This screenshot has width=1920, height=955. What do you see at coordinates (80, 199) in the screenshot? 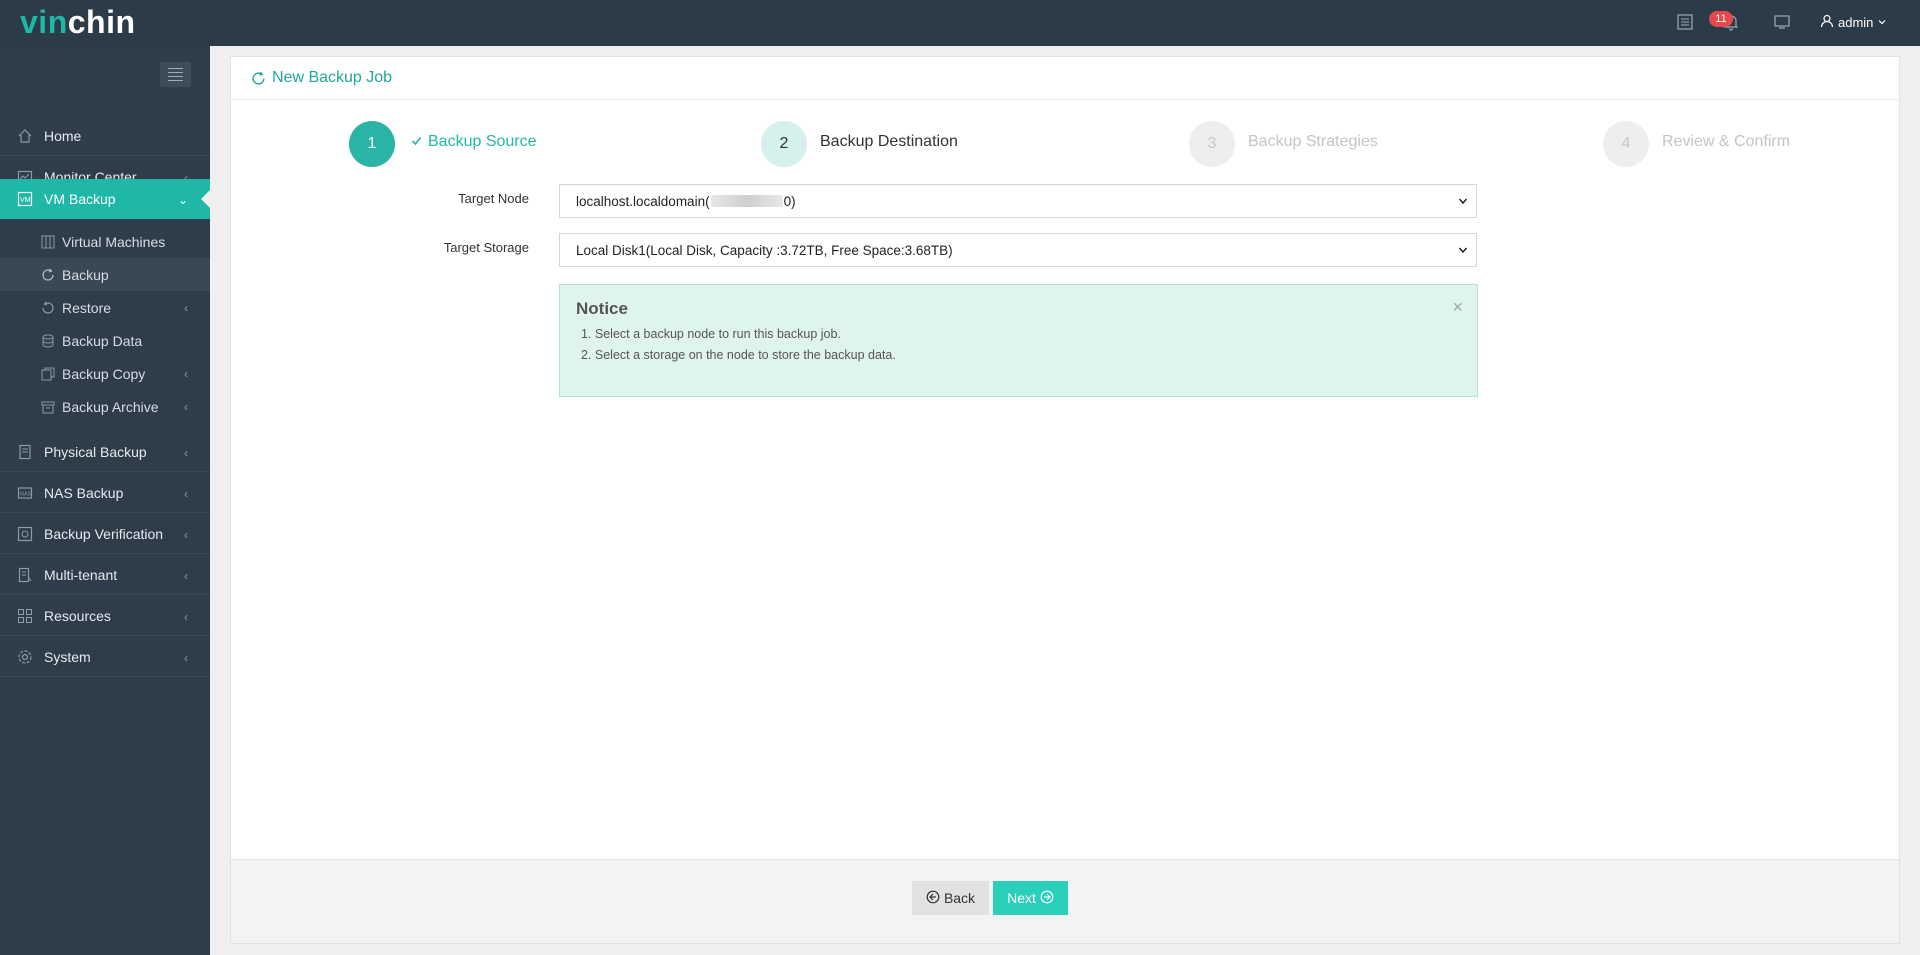
I see `sidebar-item-label: VM Backup` at bounding box center [80, 199].